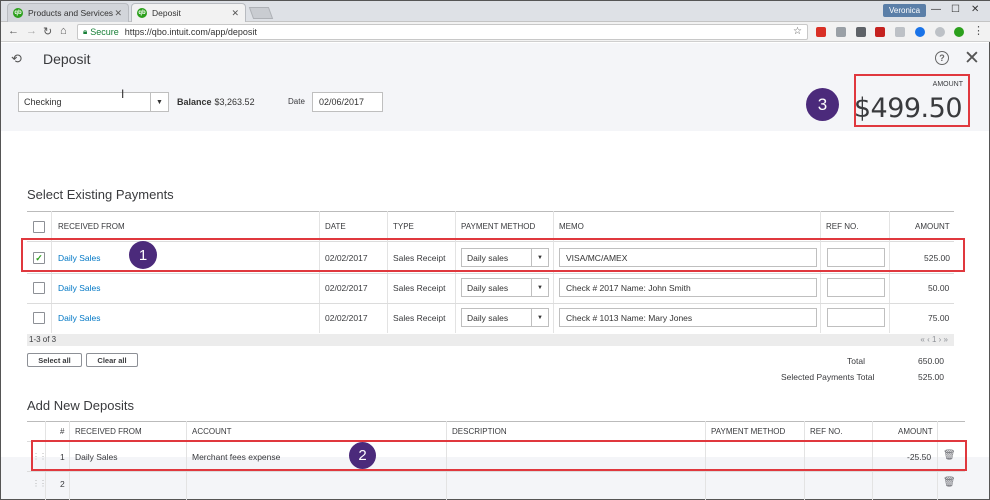 The height and width of the screenshot is (500, 990). What do you see at coordinates (347, 102) in the screenshot?
I see `date-input: 02/06/2017` at bounding box center [347, 102].